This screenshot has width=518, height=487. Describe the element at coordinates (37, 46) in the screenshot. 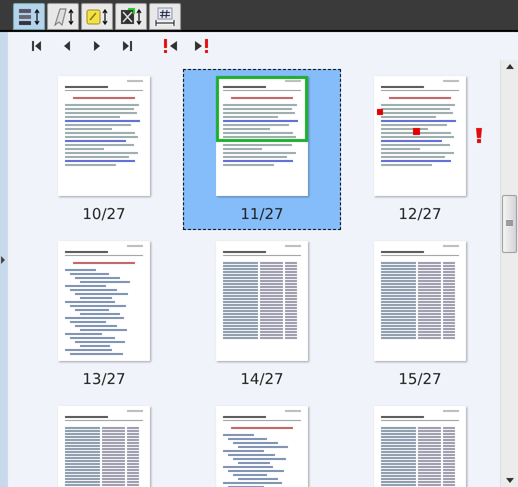

I see `first-page-icon` at that location.